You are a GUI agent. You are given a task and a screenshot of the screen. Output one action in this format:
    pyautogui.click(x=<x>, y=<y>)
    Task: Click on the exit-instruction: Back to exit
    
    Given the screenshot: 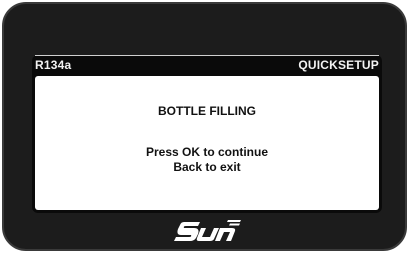 What is the action you would take?
    pyautogui.click(x=207, y=167)
    